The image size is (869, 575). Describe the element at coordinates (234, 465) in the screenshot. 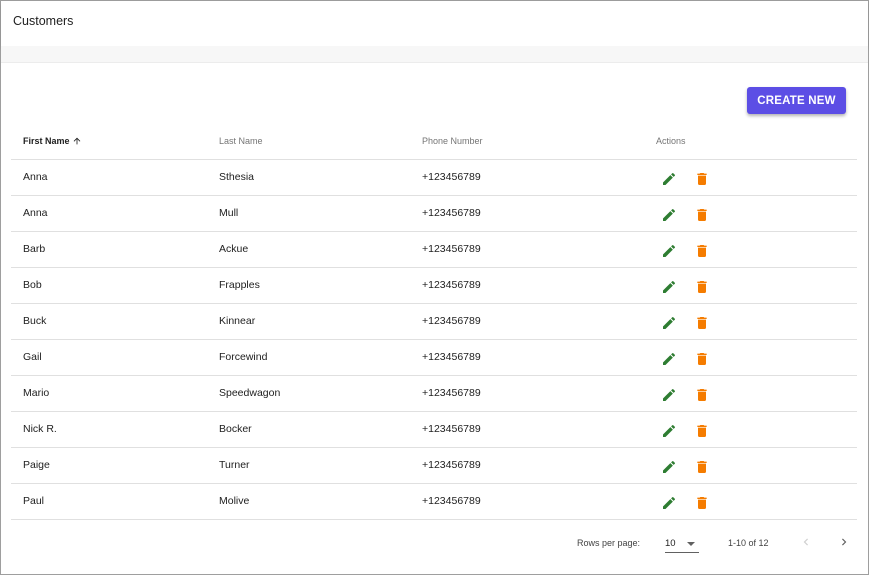

I see `cell-last-name: Turner` at that location.